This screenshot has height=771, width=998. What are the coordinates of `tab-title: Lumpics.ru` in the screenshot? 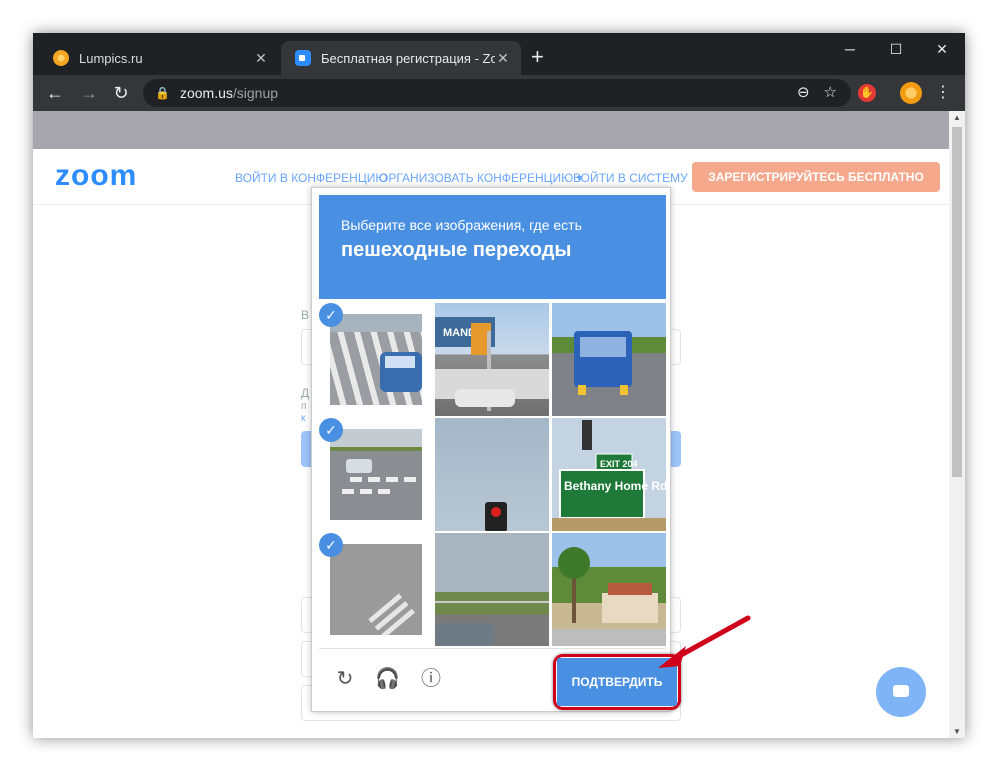 It's located at (111, 58).